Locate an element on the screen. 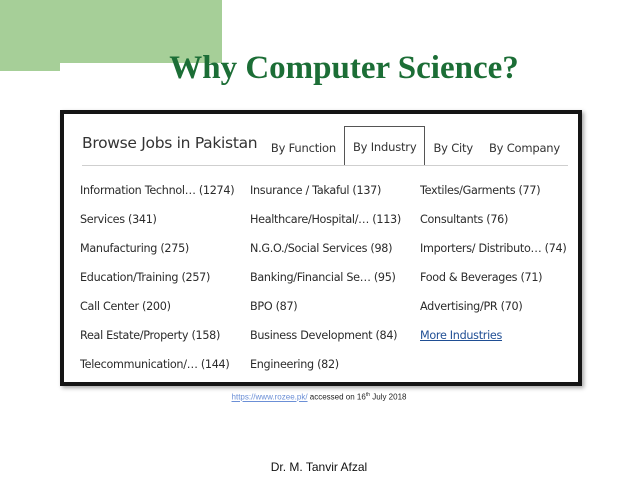 This screenshot has height=478, width=638. industry-link: Consultants (76) is located at coordinates (498, 227).